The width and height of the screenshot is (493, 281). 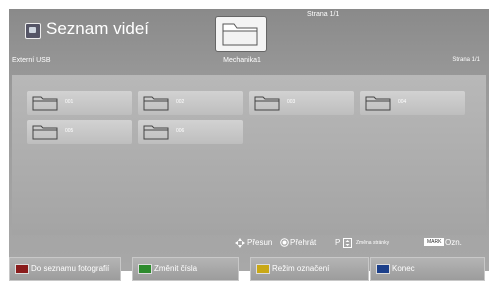 What do you see at coordinates (303, 242) in the screenshot?
I see `play-hint: Přehrát` at bounding box center [303, 242].